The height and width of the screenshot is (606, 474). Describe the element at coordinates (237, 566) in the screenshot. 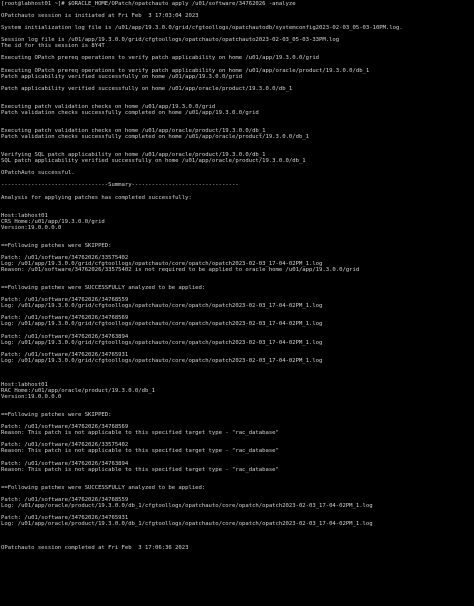

I see `session-complete-line` at that location.